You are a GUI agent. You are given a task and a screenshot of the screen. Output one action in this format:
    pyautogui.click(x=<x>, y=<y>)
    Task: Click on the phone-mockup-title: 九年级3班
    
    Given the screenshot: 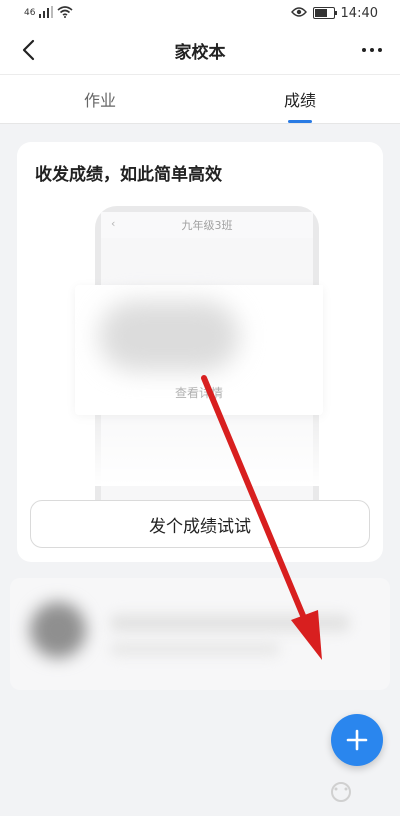 What is the action you would take?
    pyautogui.click(x=207, y=225)
    